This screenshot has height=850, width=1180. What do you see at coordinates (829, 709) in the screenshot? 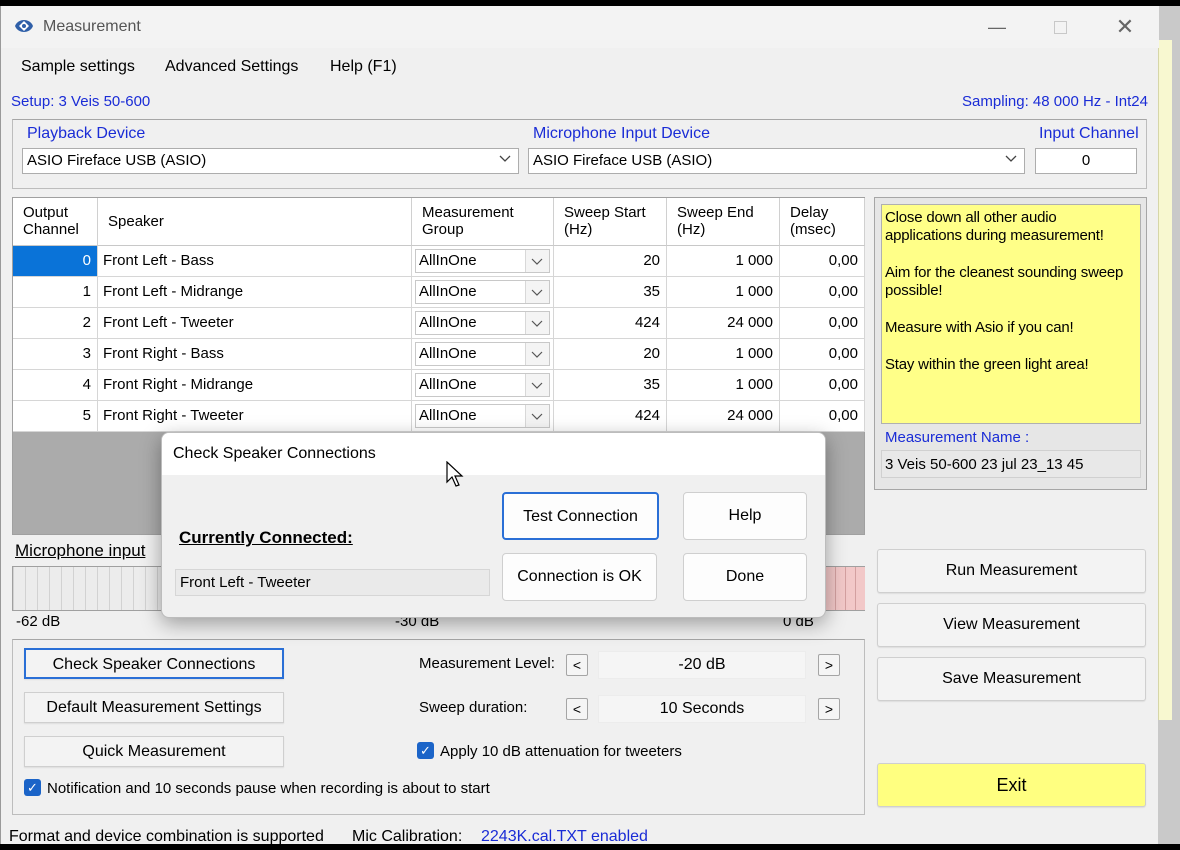
I see `duration-increase-button: >` at bounding box center [829, 709].